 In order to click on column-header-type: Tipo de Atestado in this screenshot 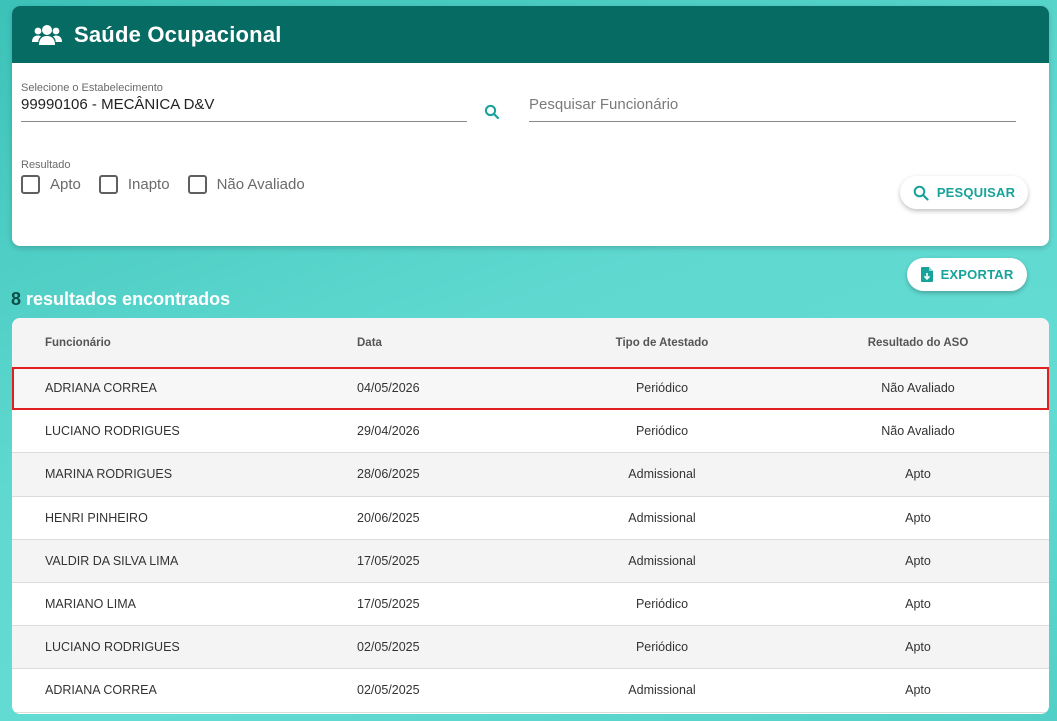, I will do `click(662, 342)`.